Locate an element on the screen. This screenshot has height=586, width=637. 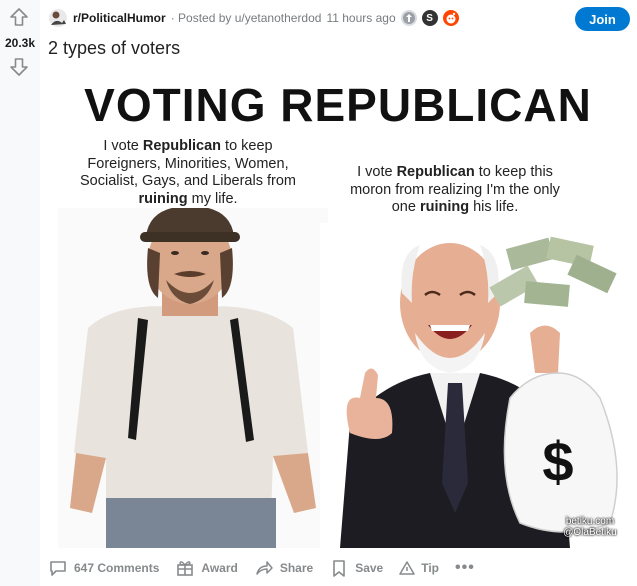
subreddit-name: r/PoliticalHumor is located at coordinates (119, 18).